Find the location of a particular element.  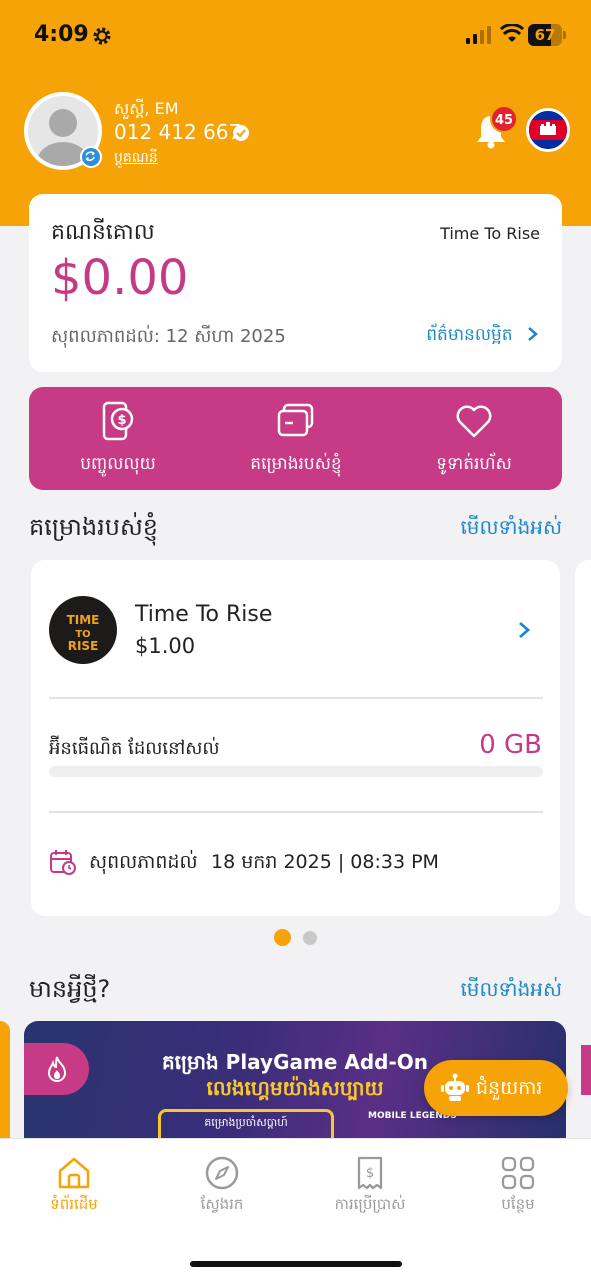

validity-text: សុពលភាពដល់: 12 សីហា 2025 is located at coordinates (168, 336).